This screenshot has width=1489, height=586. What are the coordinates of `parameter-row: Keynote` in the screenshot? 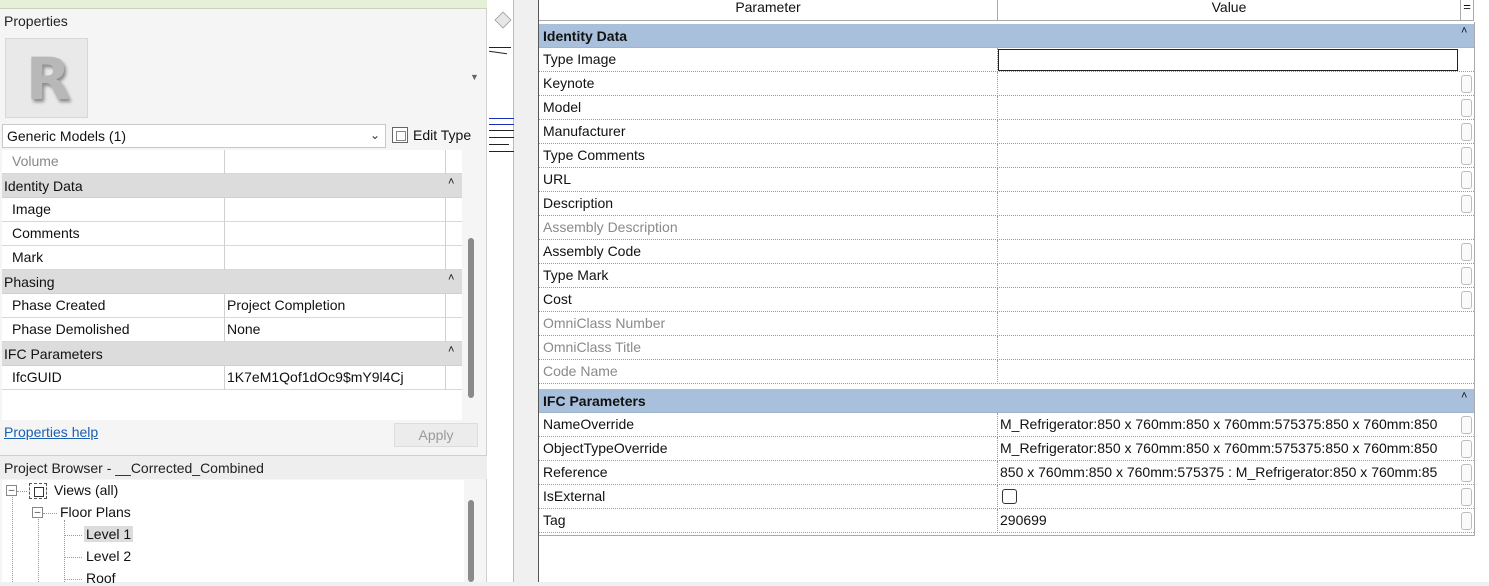 It's located at (1006, 84).